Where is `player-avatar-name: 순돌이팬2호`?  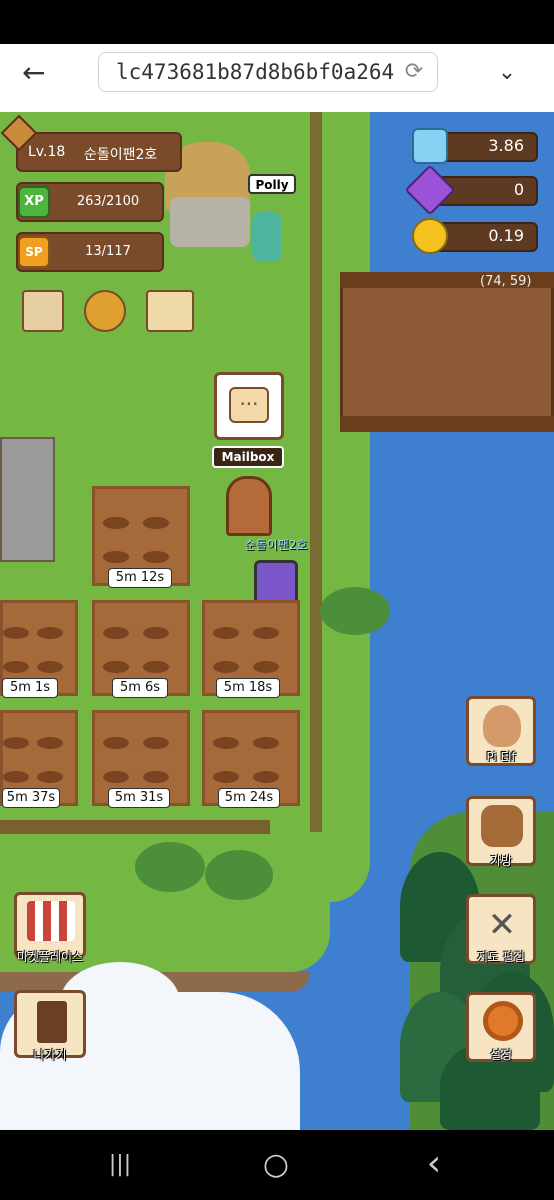
player-avatar-name: 순돌이팬2호 is located at coordinates (276, 545).